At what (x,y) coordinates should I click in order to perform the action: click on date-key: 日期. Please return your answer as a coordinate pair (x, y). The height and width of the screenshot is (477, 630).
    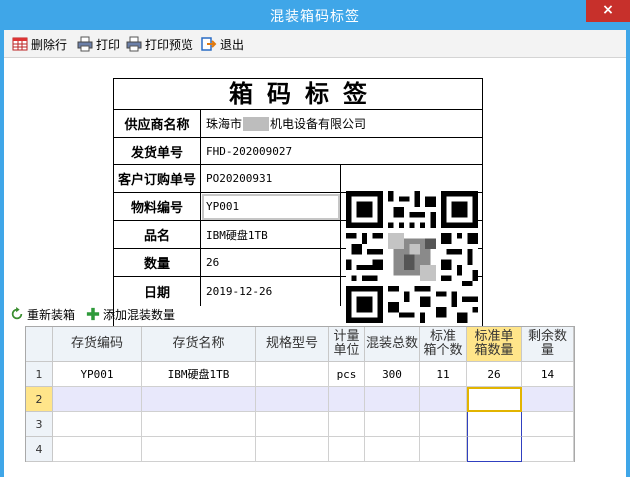
    Looking at the image, I should click on (157, 291).